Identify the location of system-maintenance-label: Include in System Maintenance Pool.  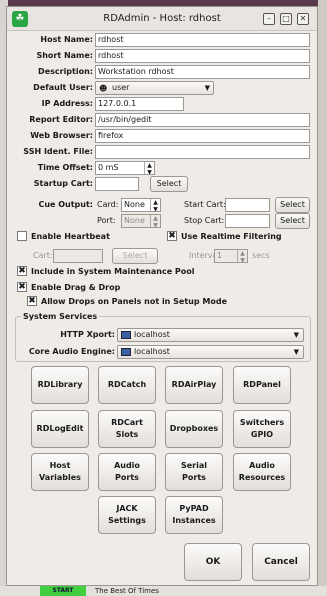
(113, 271).